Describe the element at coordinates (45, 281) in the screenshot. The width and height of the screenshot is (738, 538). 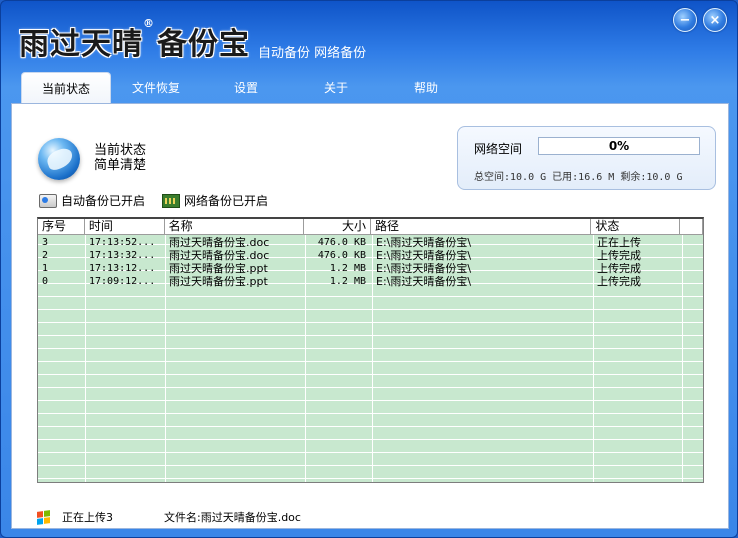
I see `cell-no: 0` at that location.